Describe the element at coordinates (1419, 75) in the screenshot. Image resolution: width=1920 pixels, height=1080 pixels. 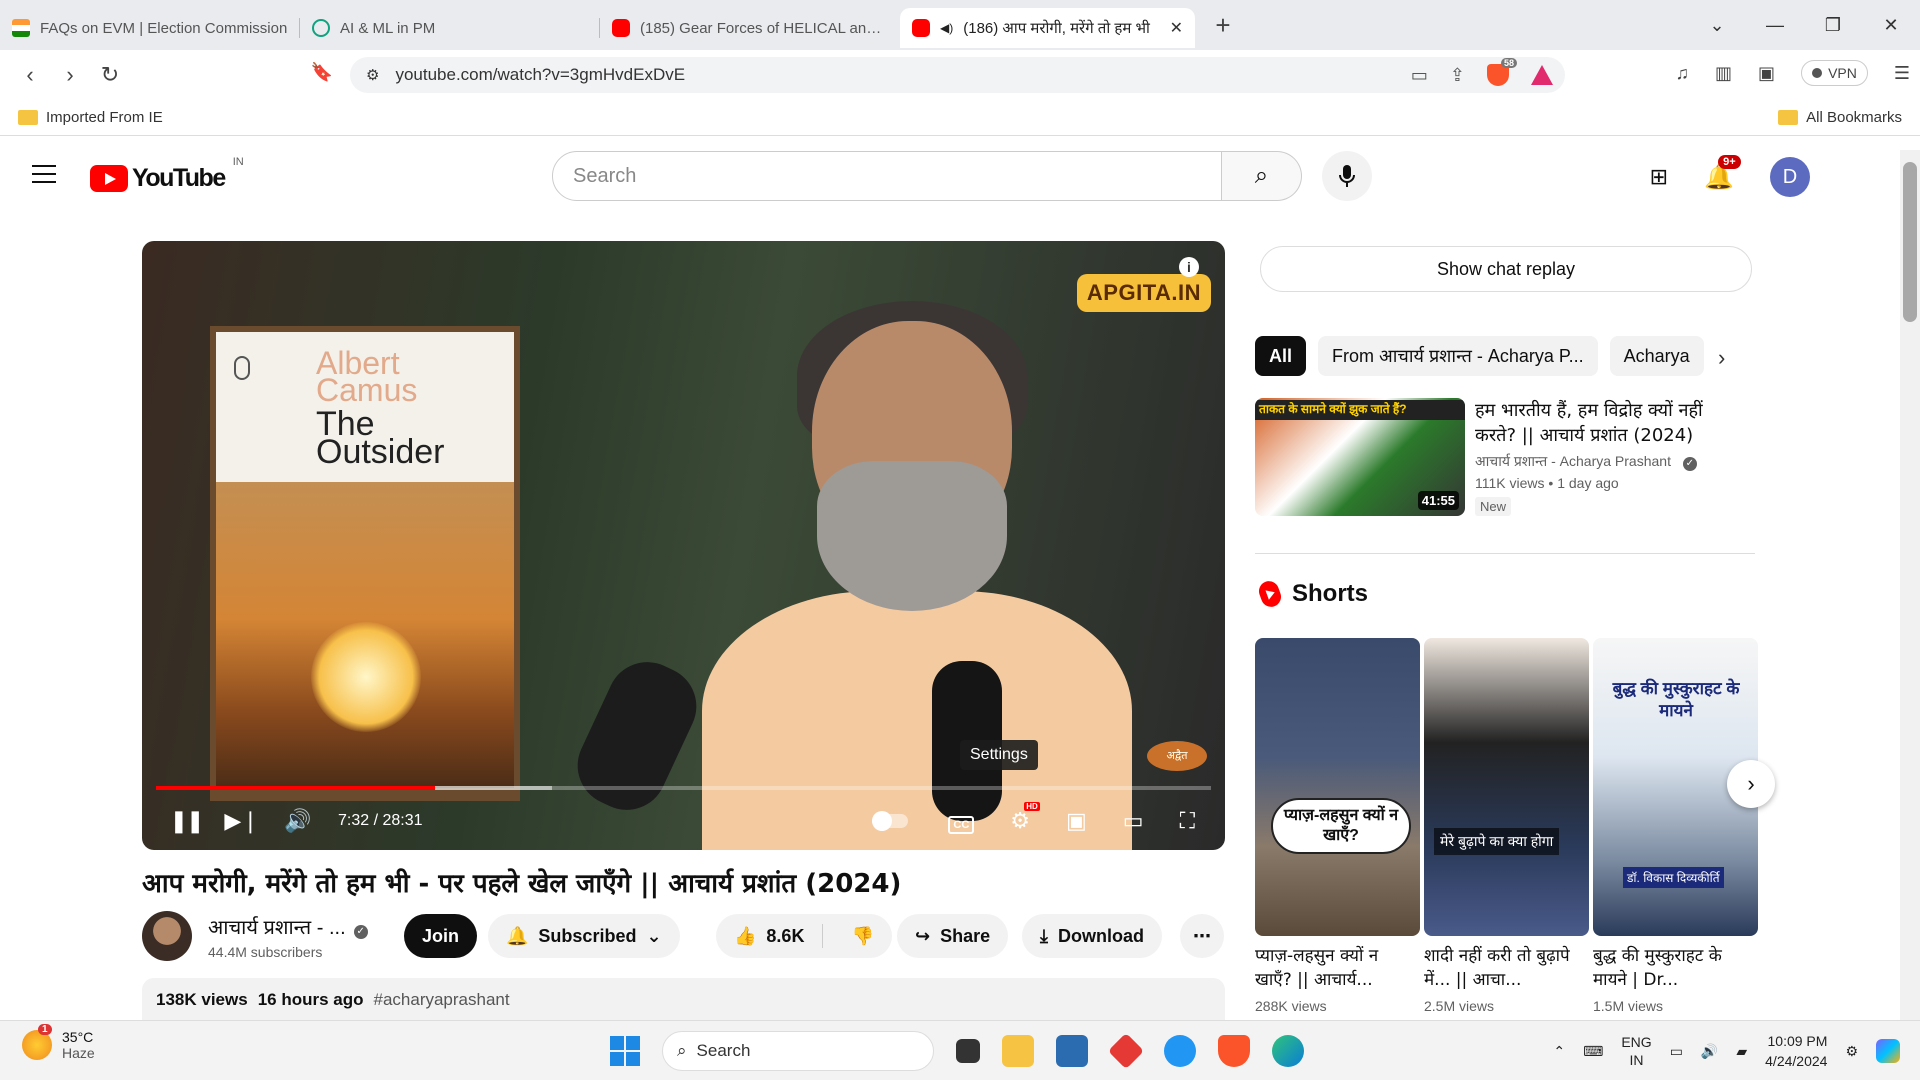
I see `cast-icon: ▭` at that location.